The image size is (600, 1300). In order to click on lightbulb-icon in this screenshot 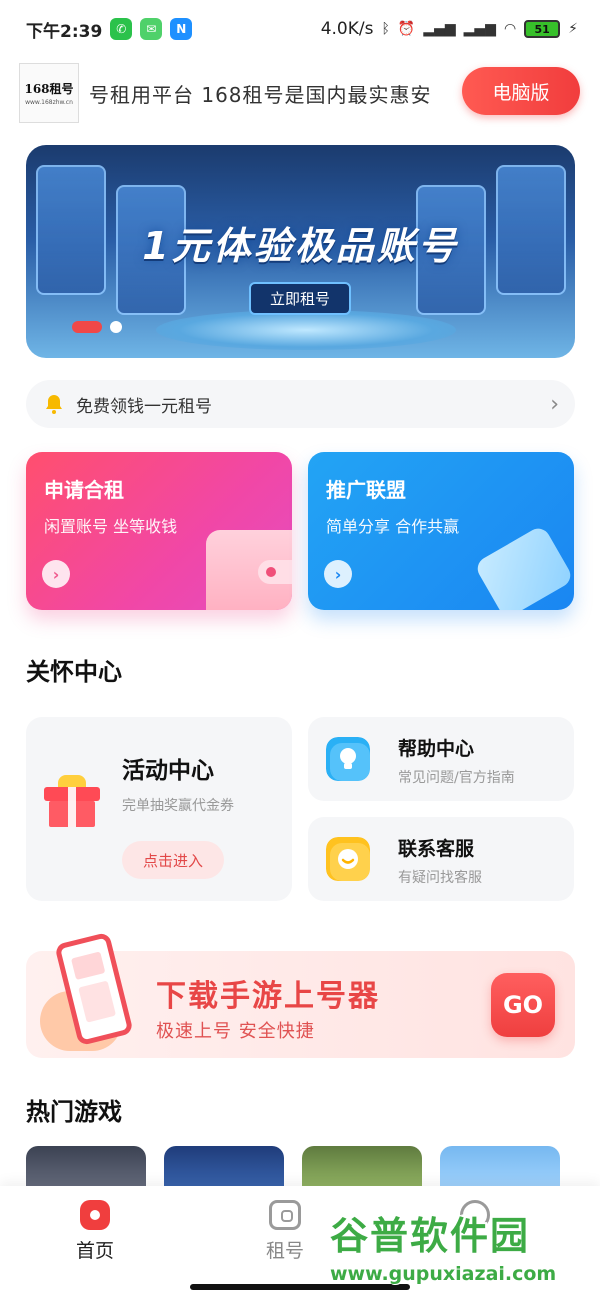, I will do `click(348, 759)`.